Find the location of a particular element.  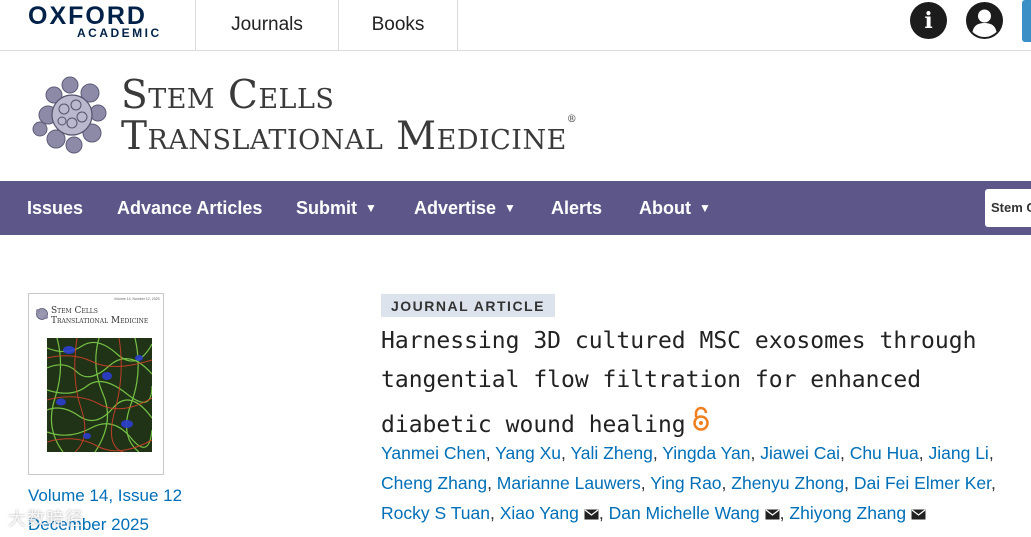

nav-about: About ▼ is located at coordinates (675, 208).